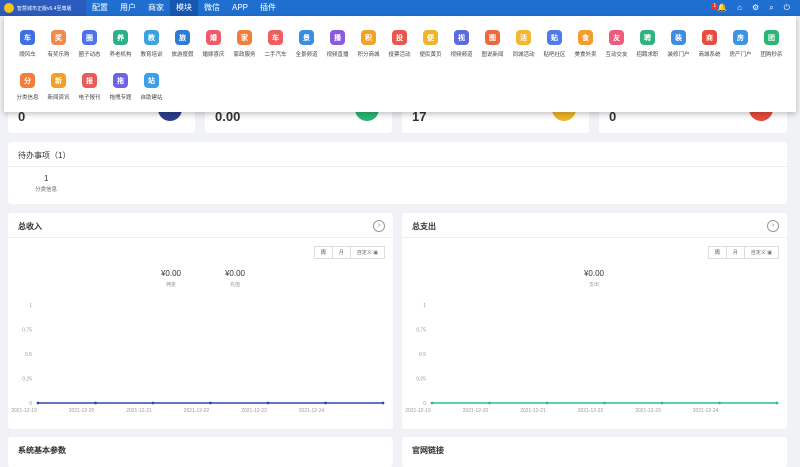 The height and width of the screenshot is (467, 800). Describe the element at coordinates (554, 51) in the screenshot. I see `module-item: 贴贴吧社区` at that location.